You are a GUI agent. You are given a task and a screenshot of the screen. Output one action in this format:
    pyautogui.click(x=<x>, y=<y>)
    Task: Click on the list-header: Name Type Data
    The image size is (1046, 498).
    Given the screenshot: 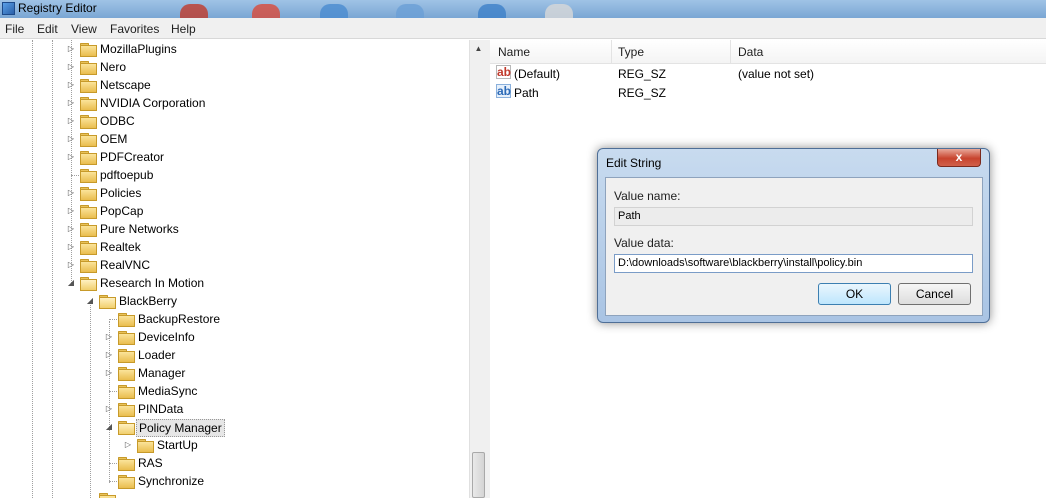 What is the action you would take?
    pyautogui.click(x=768, y=52)
    